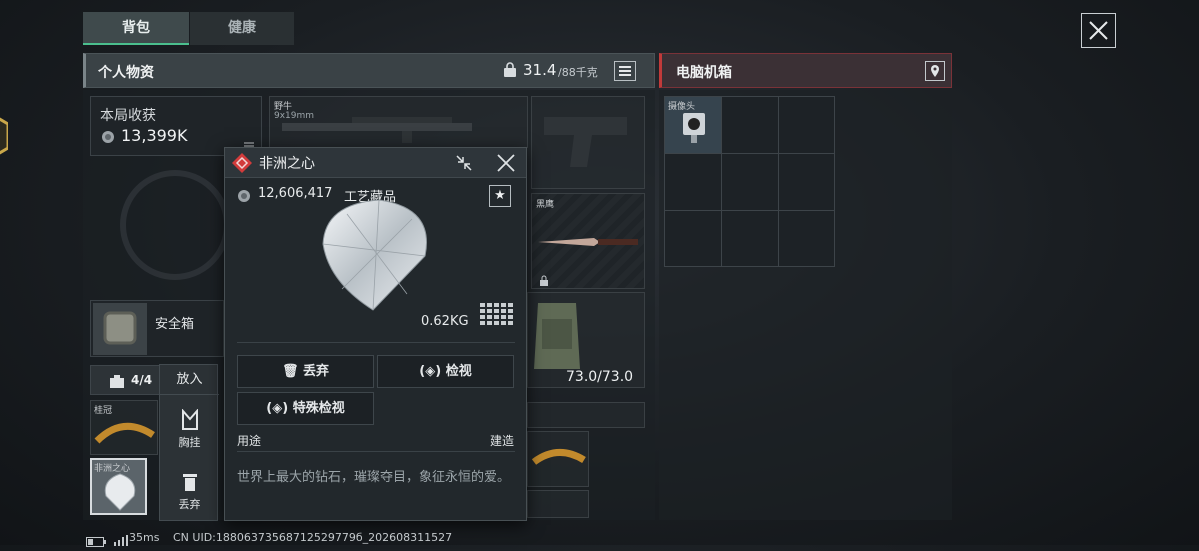 The image size is (1199, 551). What do you see at coordinates (502, 441) in the screenshot?
I see `build-label: 建造` at bounding box center [502, 441].